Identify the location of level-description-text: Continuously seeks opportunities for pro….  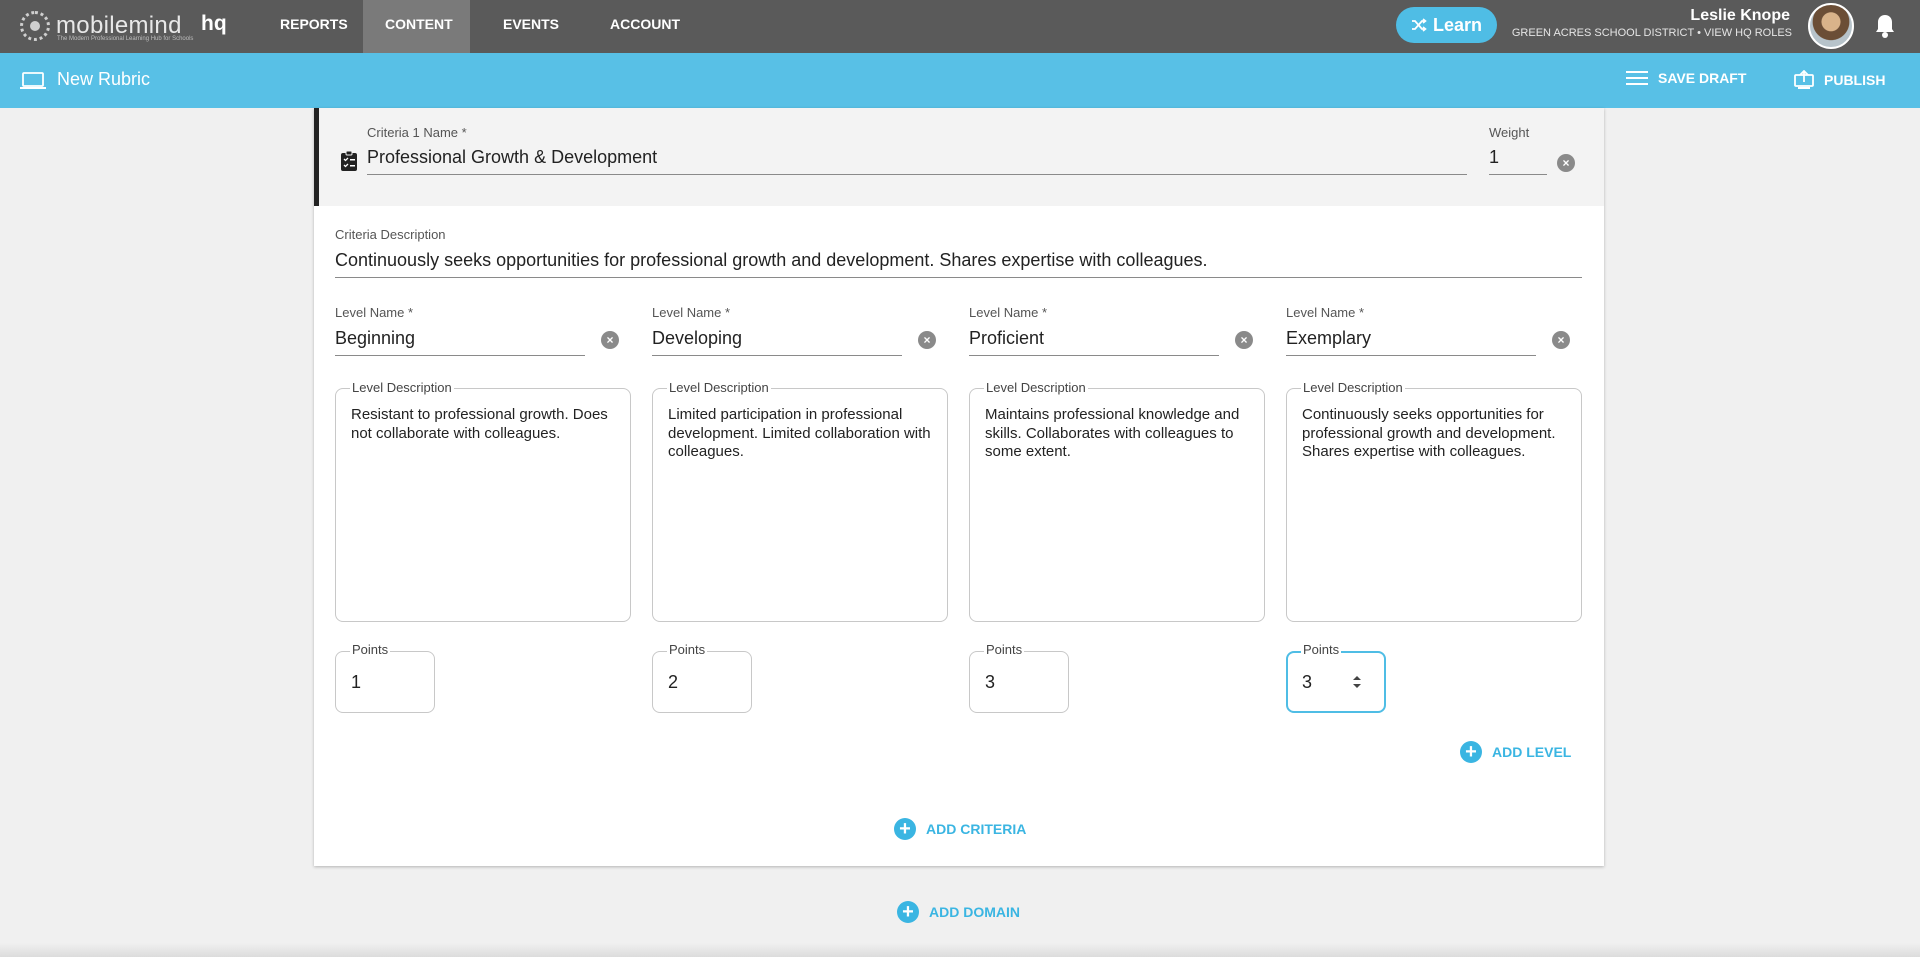
(1429, 433).